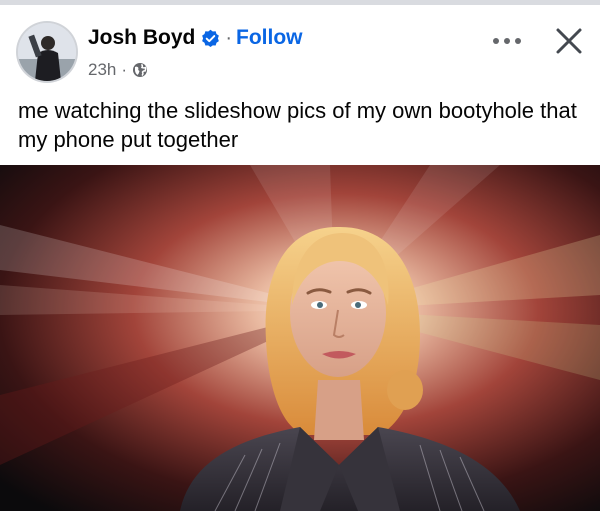 This screenshot has width=600, height=511. What do you see at coordinates (118, 70) in the screenshot?
I see `post-meta: 23h ·` at bounding box center [118, 70].